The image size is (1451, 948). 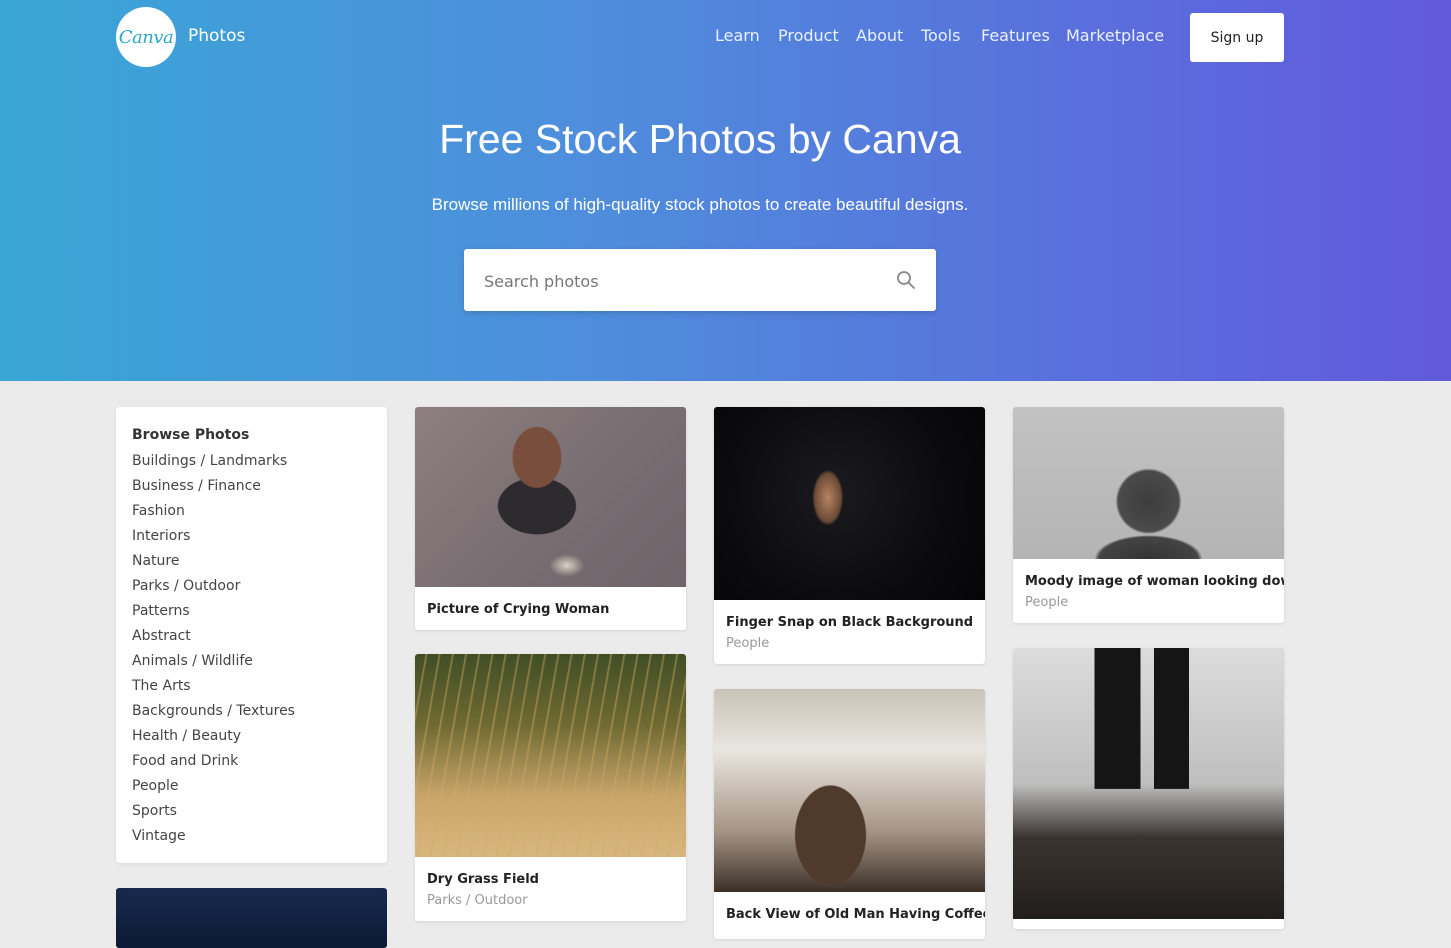 What do you see at coordinates (879, 35) in the screenshot?
I see `nav-about: About` at bounding box center [879, 35].